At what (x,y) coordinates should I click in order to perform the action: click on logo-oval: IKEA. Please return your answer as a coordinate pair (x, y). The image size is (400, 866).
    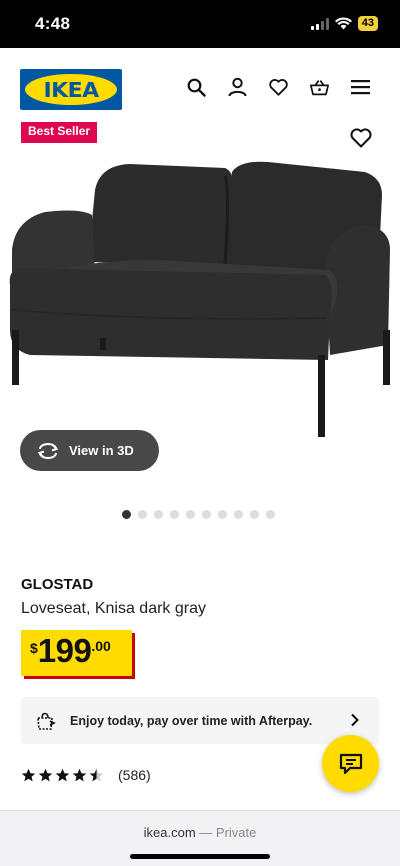
    Looking at the image, I should click on (71, 89).